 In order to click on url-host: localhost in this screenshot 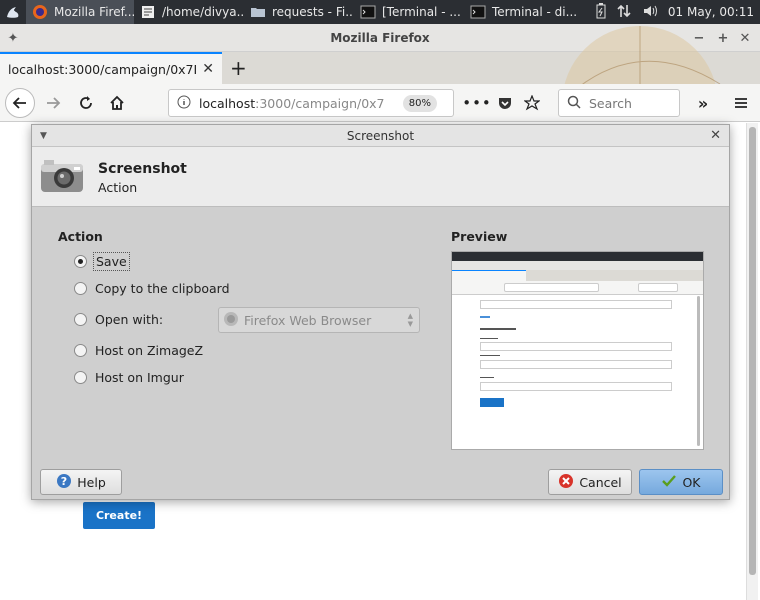, I will do `click(227, 103)`.